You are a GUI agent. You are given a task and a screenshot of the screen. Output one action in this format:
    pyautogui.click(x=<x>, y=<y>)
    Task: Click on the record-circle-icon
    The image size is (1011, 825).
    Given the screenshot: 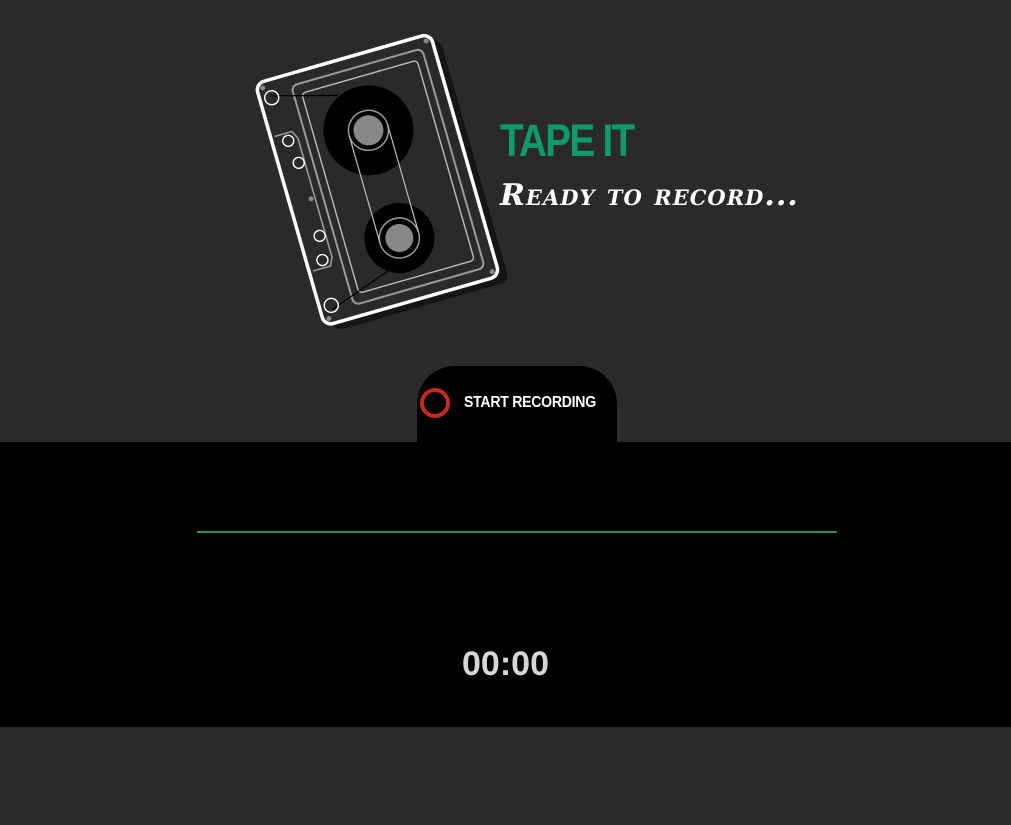 What is the action you would take?
    pyautogui.click(x=435, y=403)
    